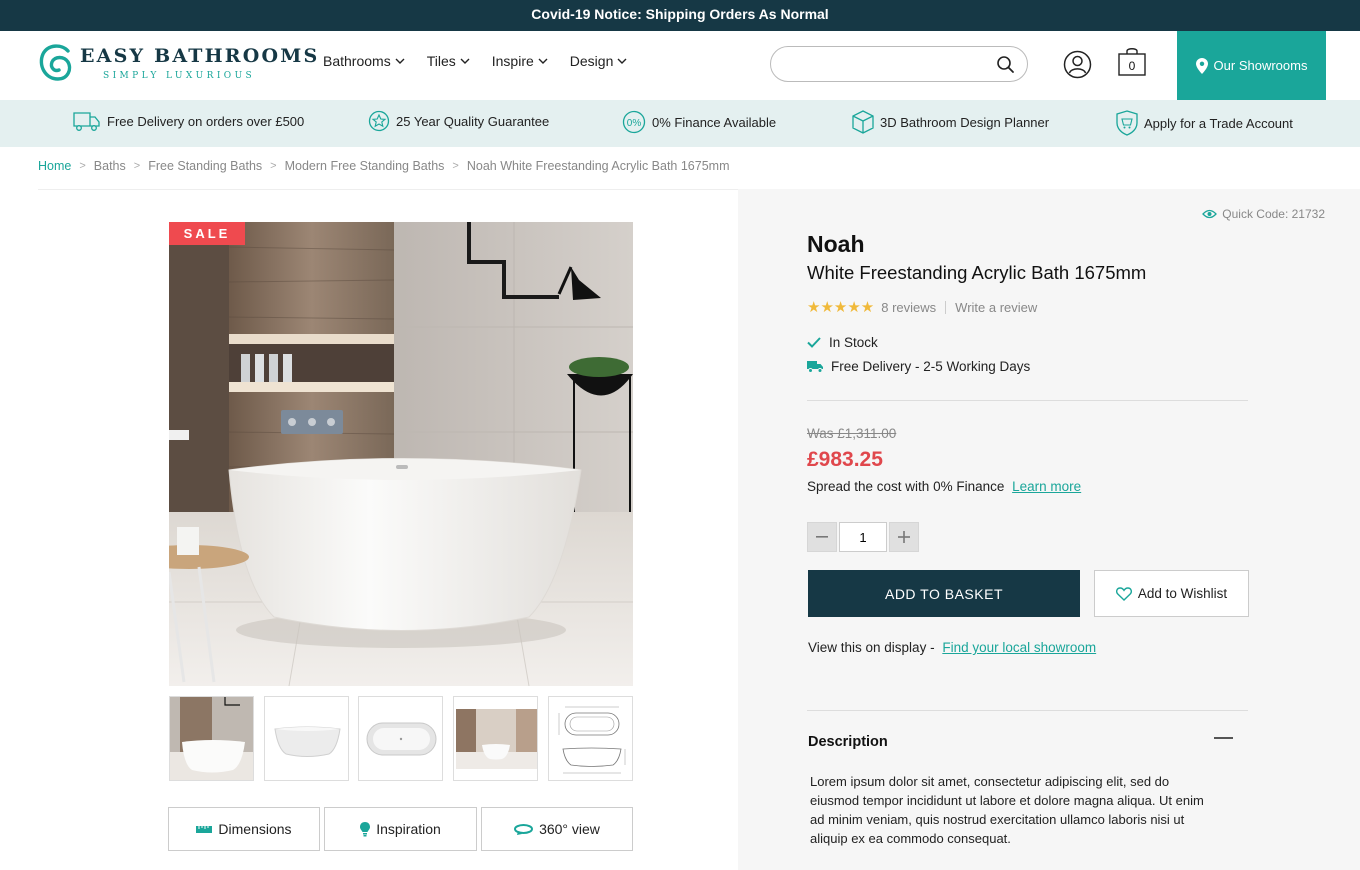  What do you see at coordinates (1132, 66) in the screenshot?
I see `basket-count: 0` at bounding box center [1132, 66].